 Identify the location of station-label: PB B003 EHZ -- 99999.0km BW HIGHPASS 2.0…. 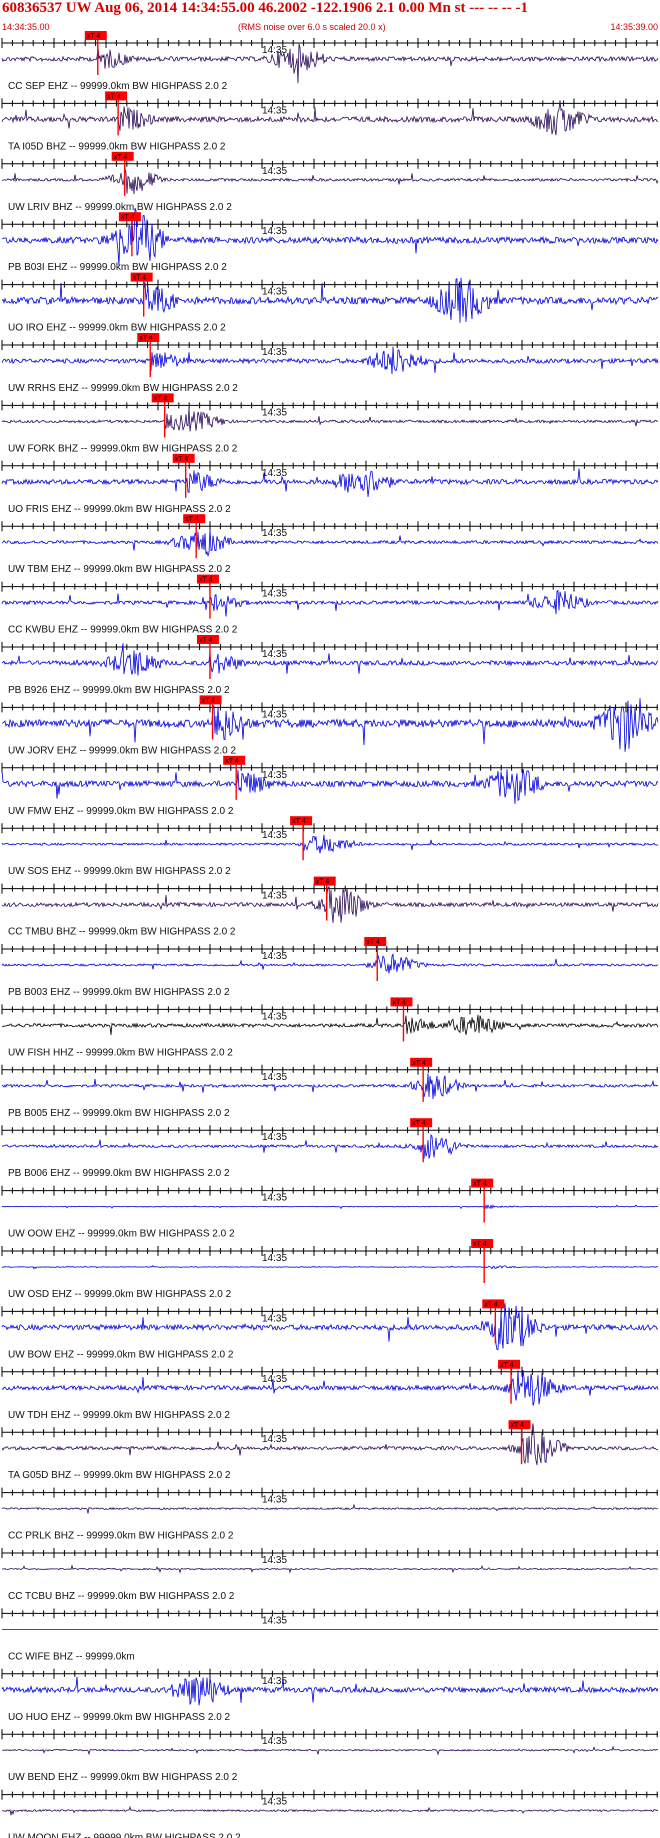
(119, 992).